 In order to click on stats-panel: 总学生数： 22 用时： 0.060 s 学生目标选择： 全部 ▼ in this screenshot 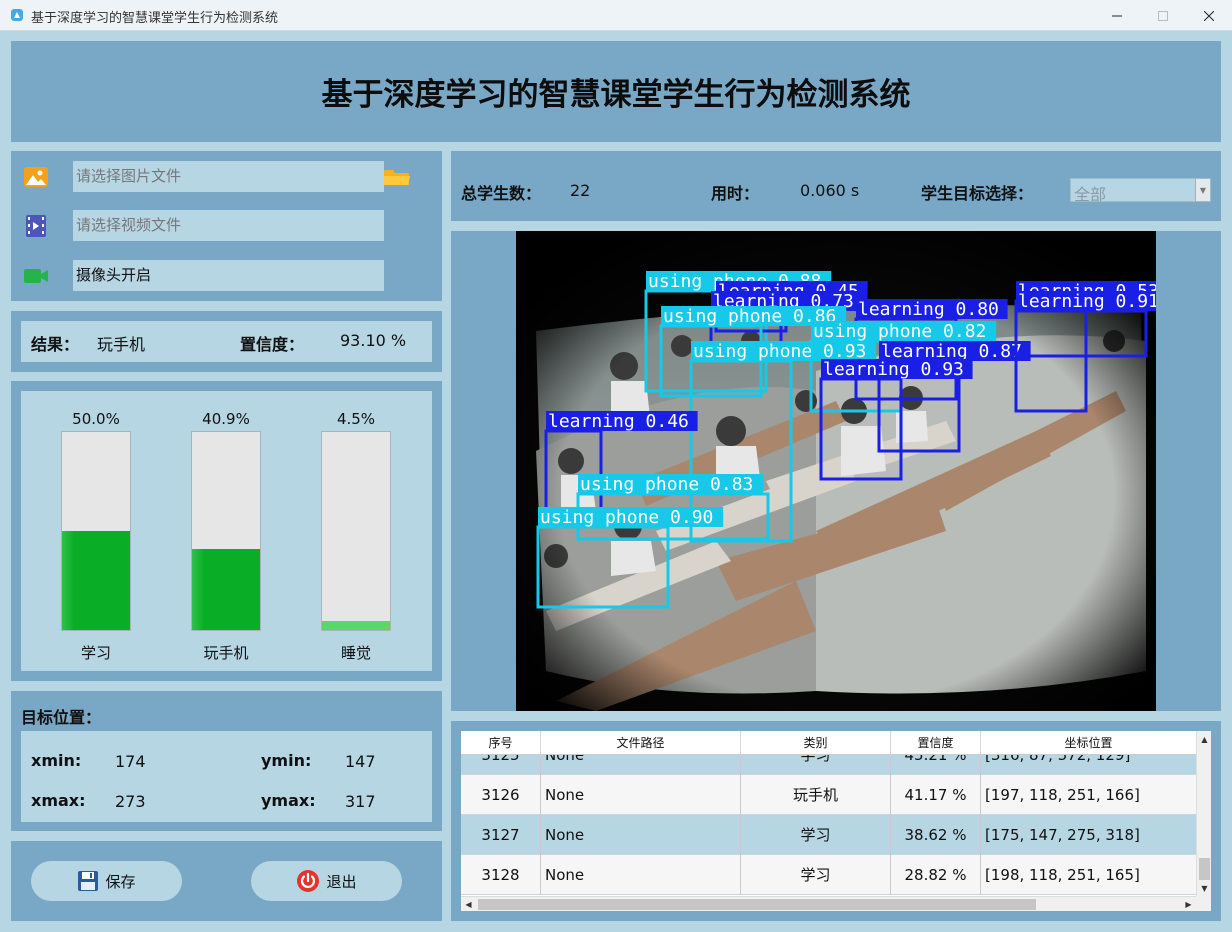, I will do `click(836, 186)`.